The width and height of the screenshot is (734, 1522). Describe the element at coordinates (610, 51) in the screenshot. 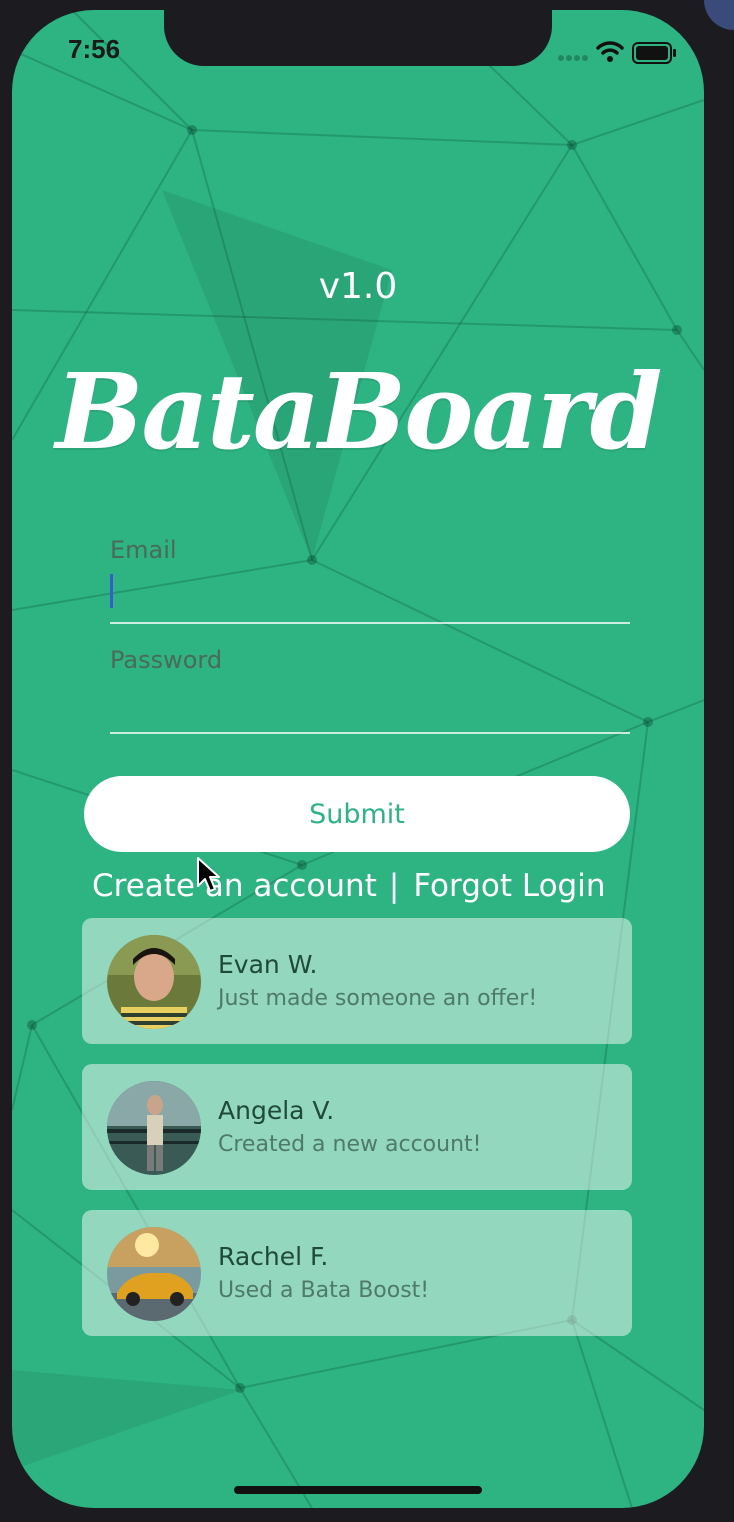

I see `wifi-icon` at that location.